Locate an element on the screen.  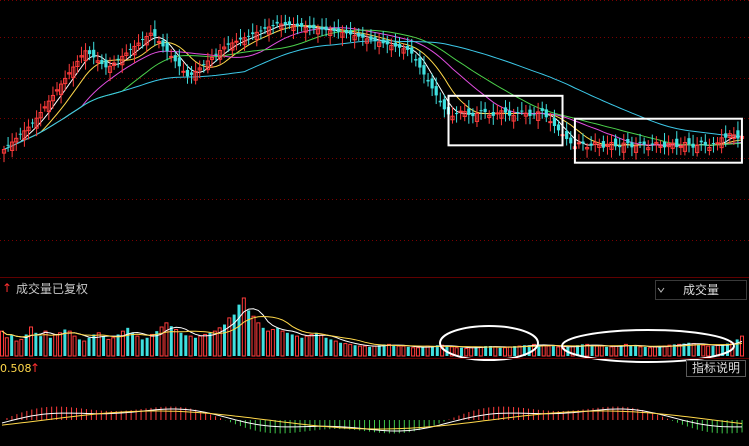
indicator-help-button: 指标说明 is located at coordinates (716, 368).